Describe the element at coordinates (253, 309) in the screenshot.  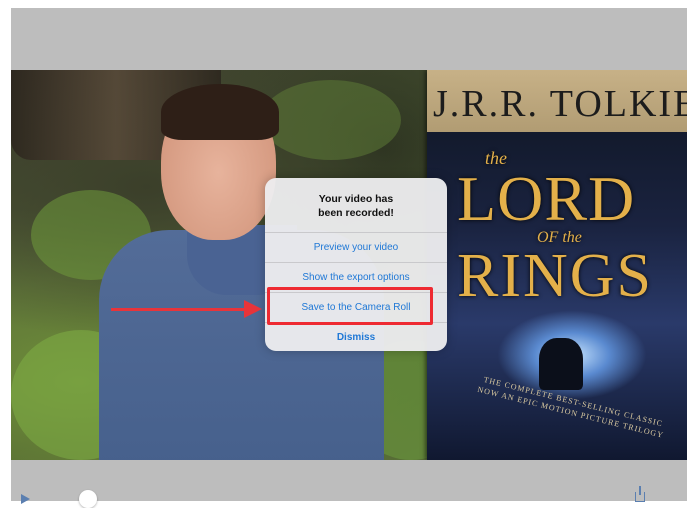
I see `pointer-arrow-head` at that location.